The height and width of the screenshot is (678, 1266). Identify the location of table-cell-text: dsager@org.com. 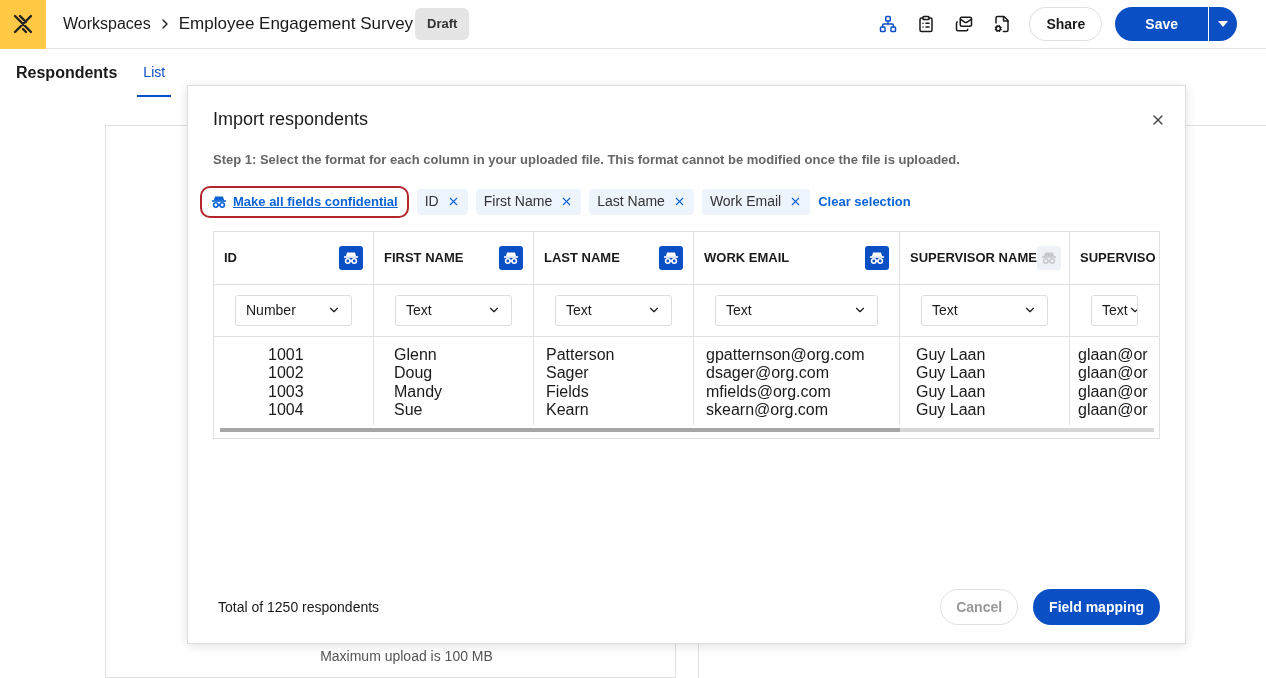
(768, 373).